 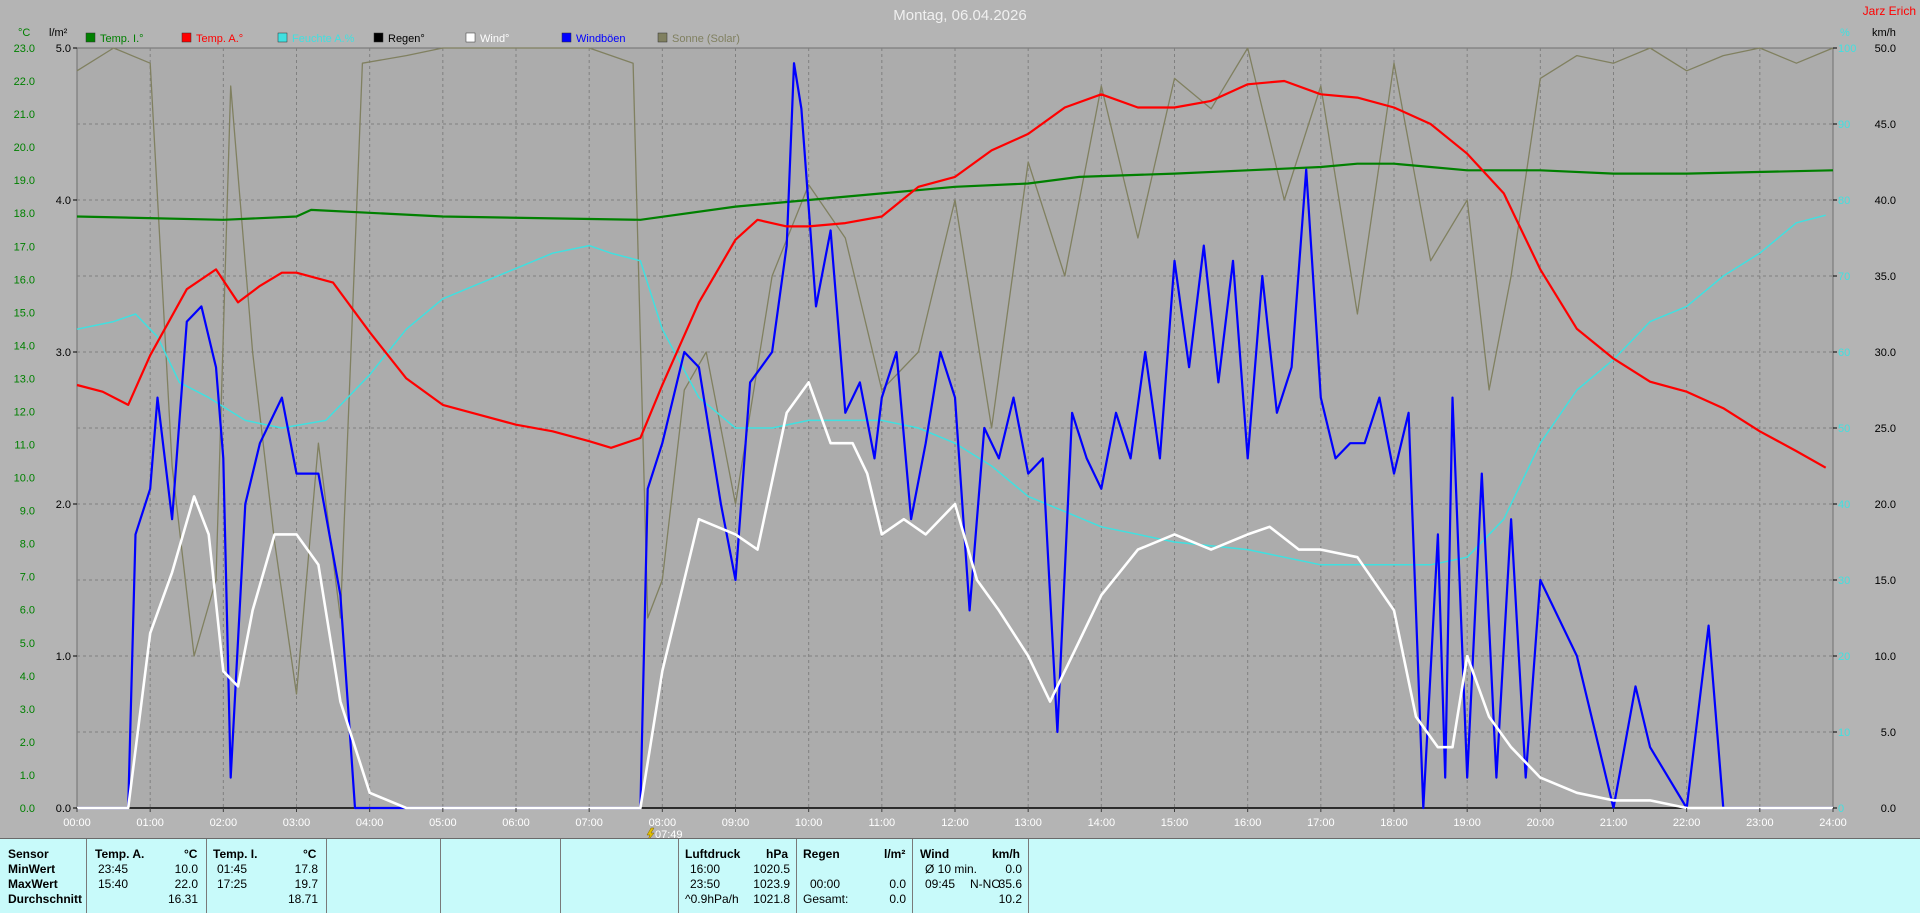 I want to click on y-rain-tick-label: 5.0, so click(x=63, y=49).